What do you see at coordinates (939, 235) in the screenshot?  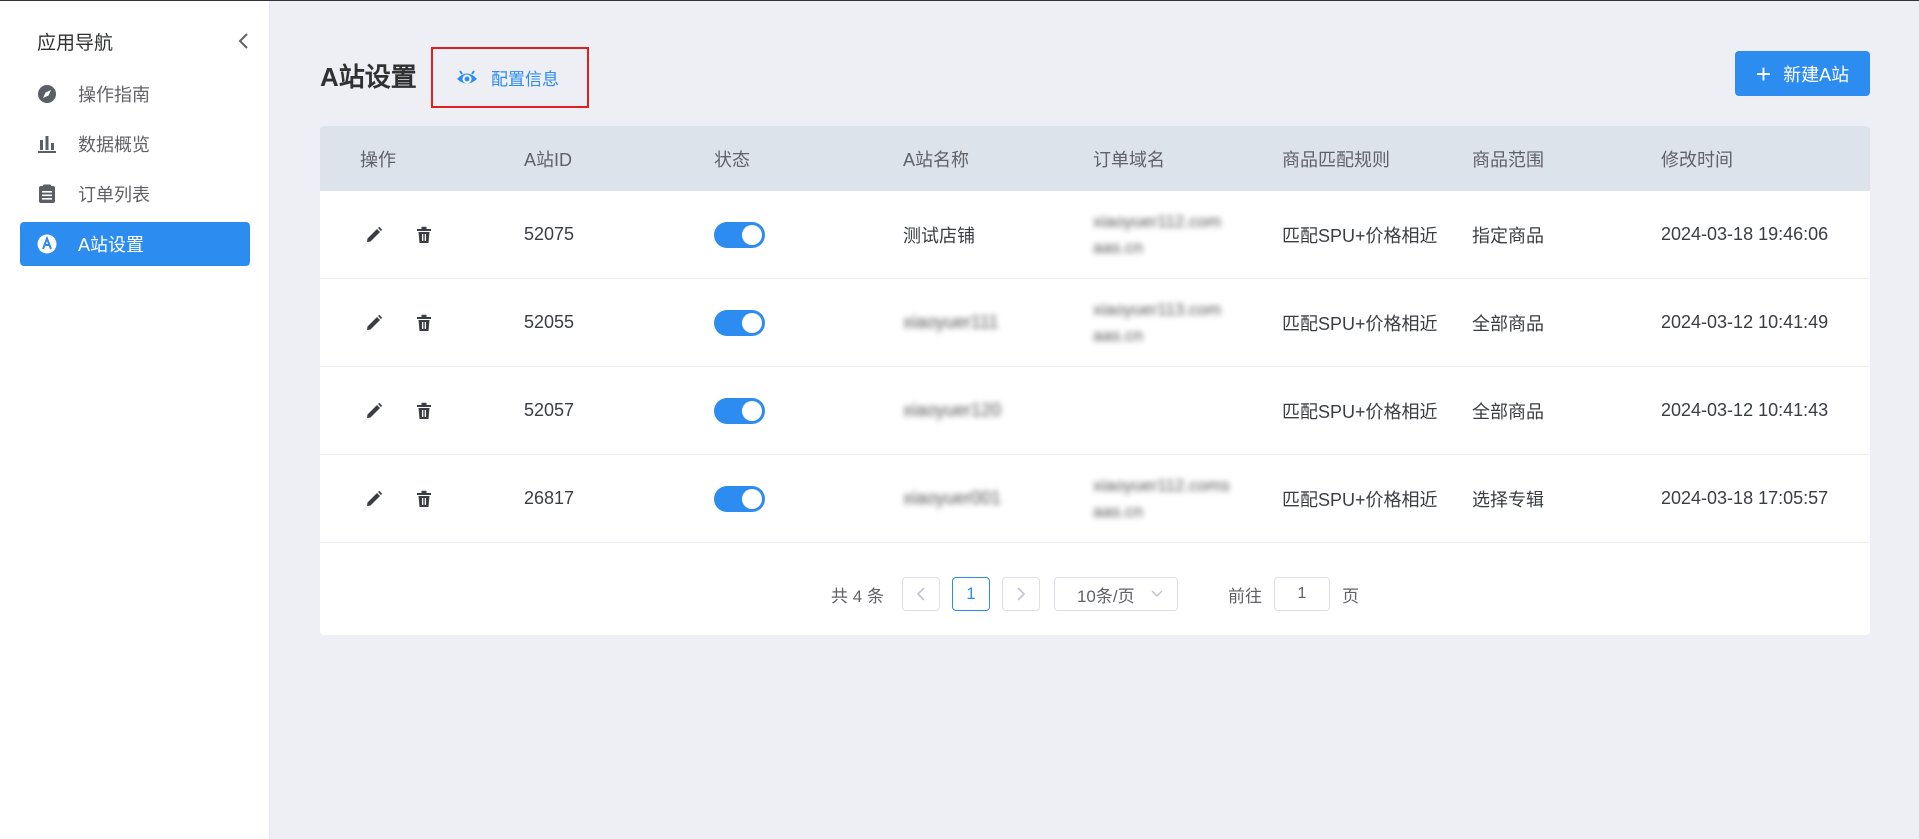 I see `cell-name: 测试店铺` at bounding box center [939, 235].